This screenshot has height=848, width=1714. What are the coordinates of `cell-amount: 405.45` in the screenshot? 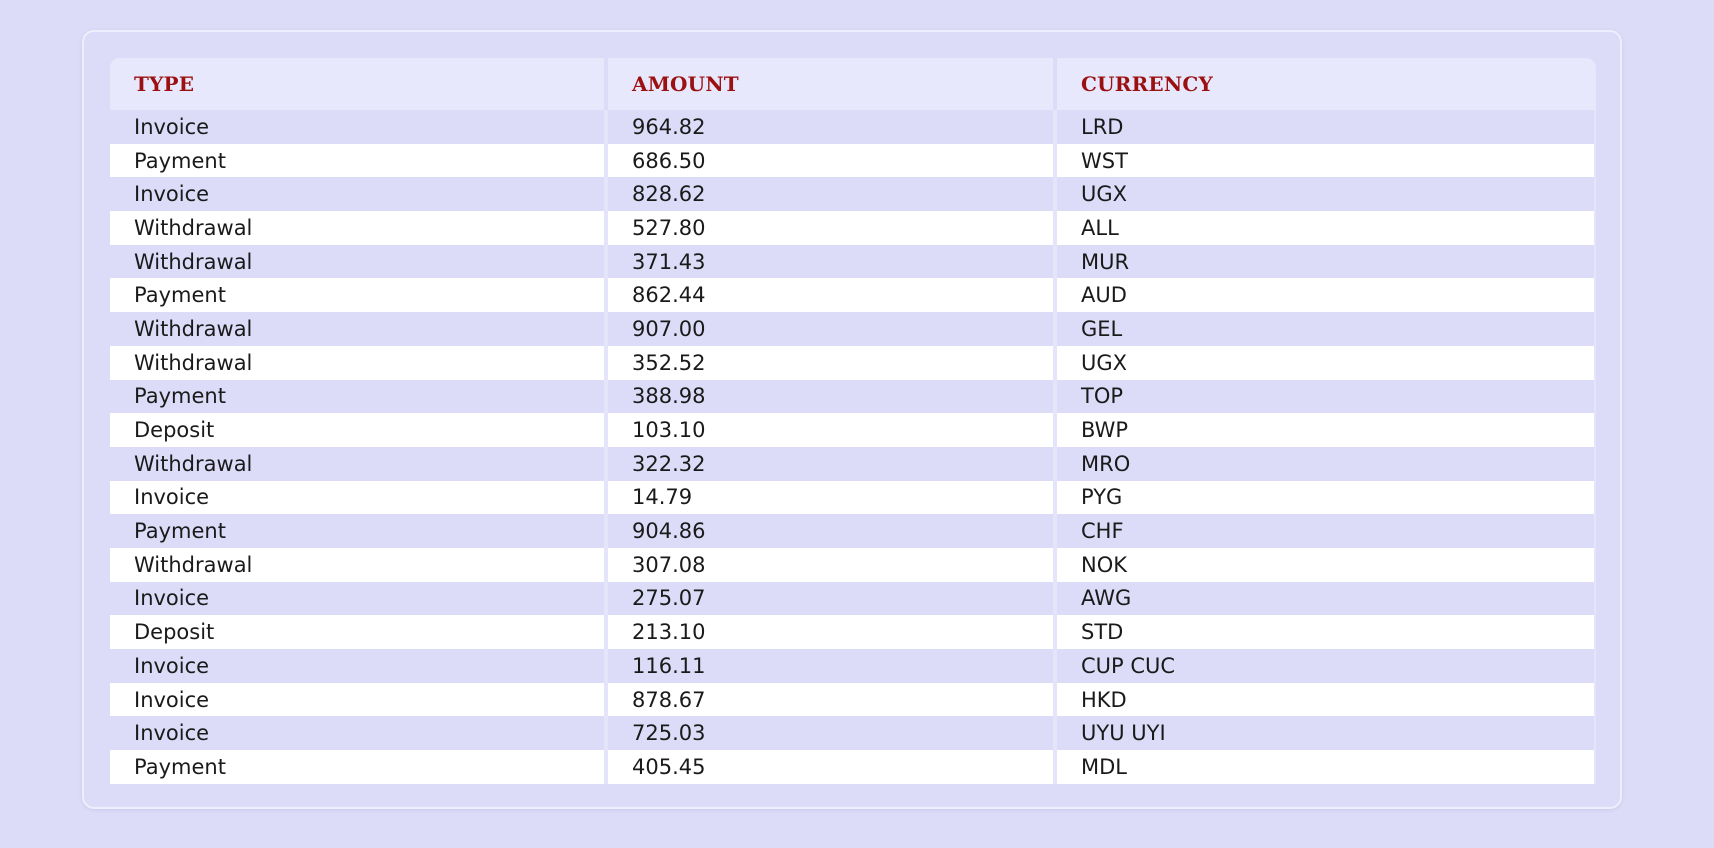 It's located at (832, 767).